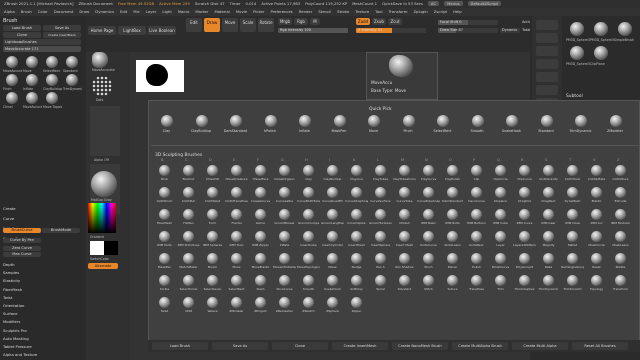 Image resolution: width=640 pixels, height=360 pixels. Describe the element at coordinates (391, 30) in the screenshot. I see `z-intensity-slider: Z Intensity 51` at that location.